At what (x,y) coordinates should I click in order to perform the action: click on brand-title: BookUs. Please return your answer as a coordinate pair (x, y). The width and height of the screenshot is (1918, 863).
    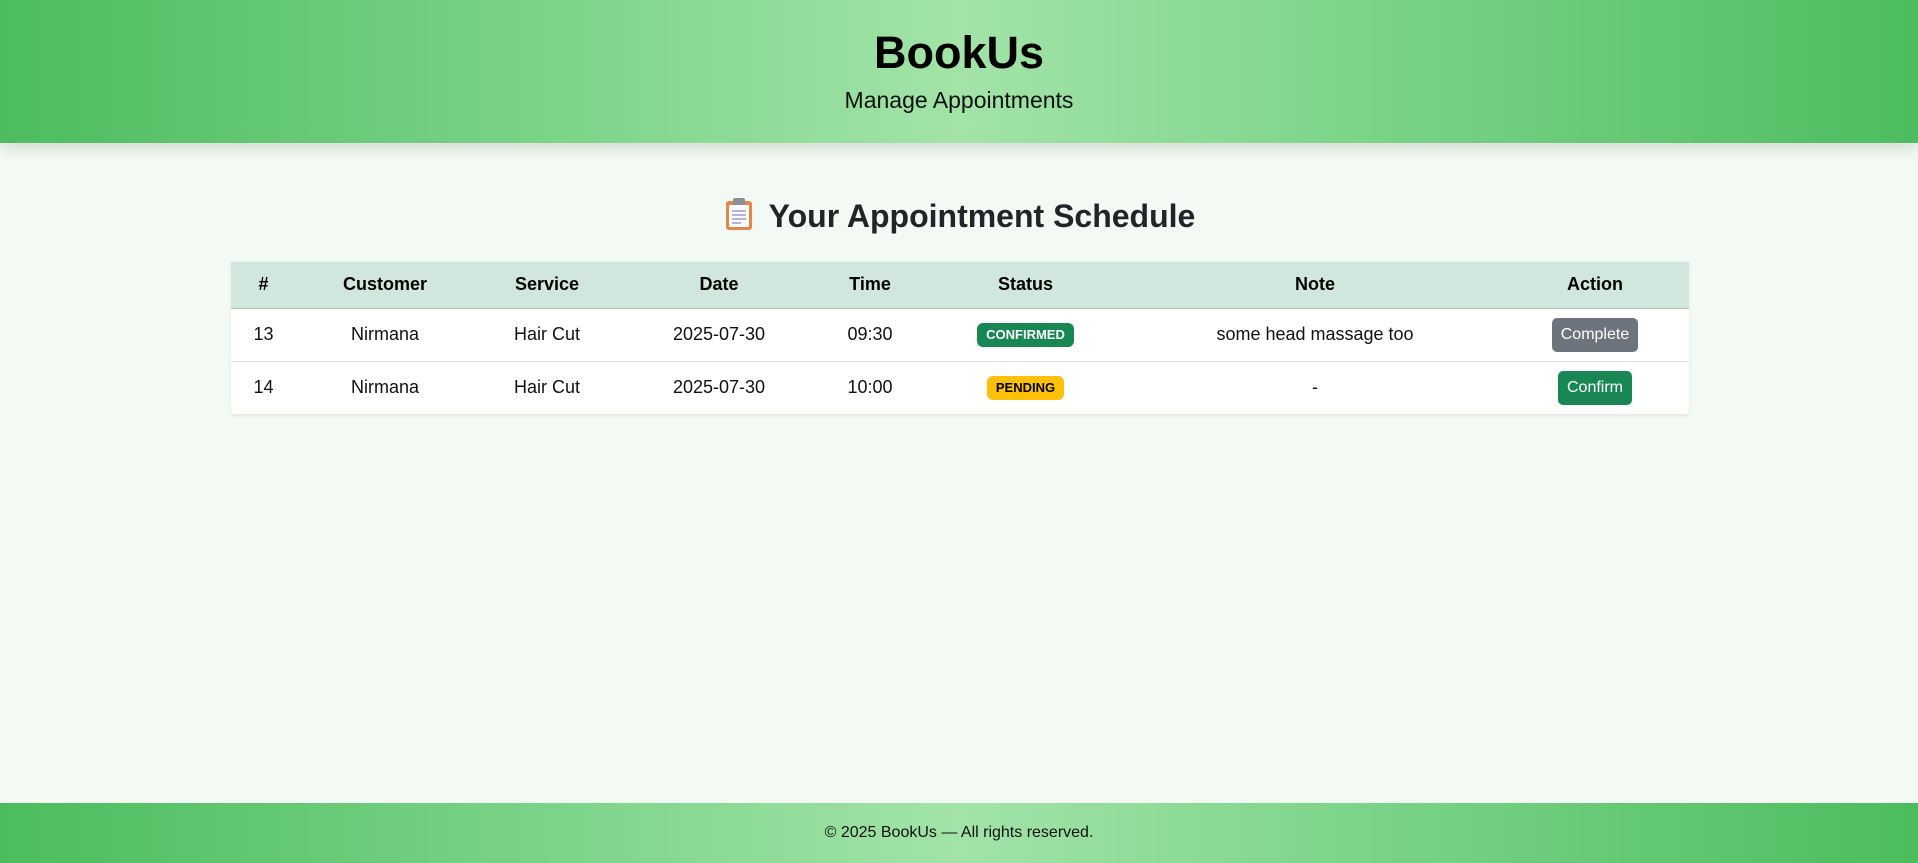
    Looking at the image, I should click on (959, 52).